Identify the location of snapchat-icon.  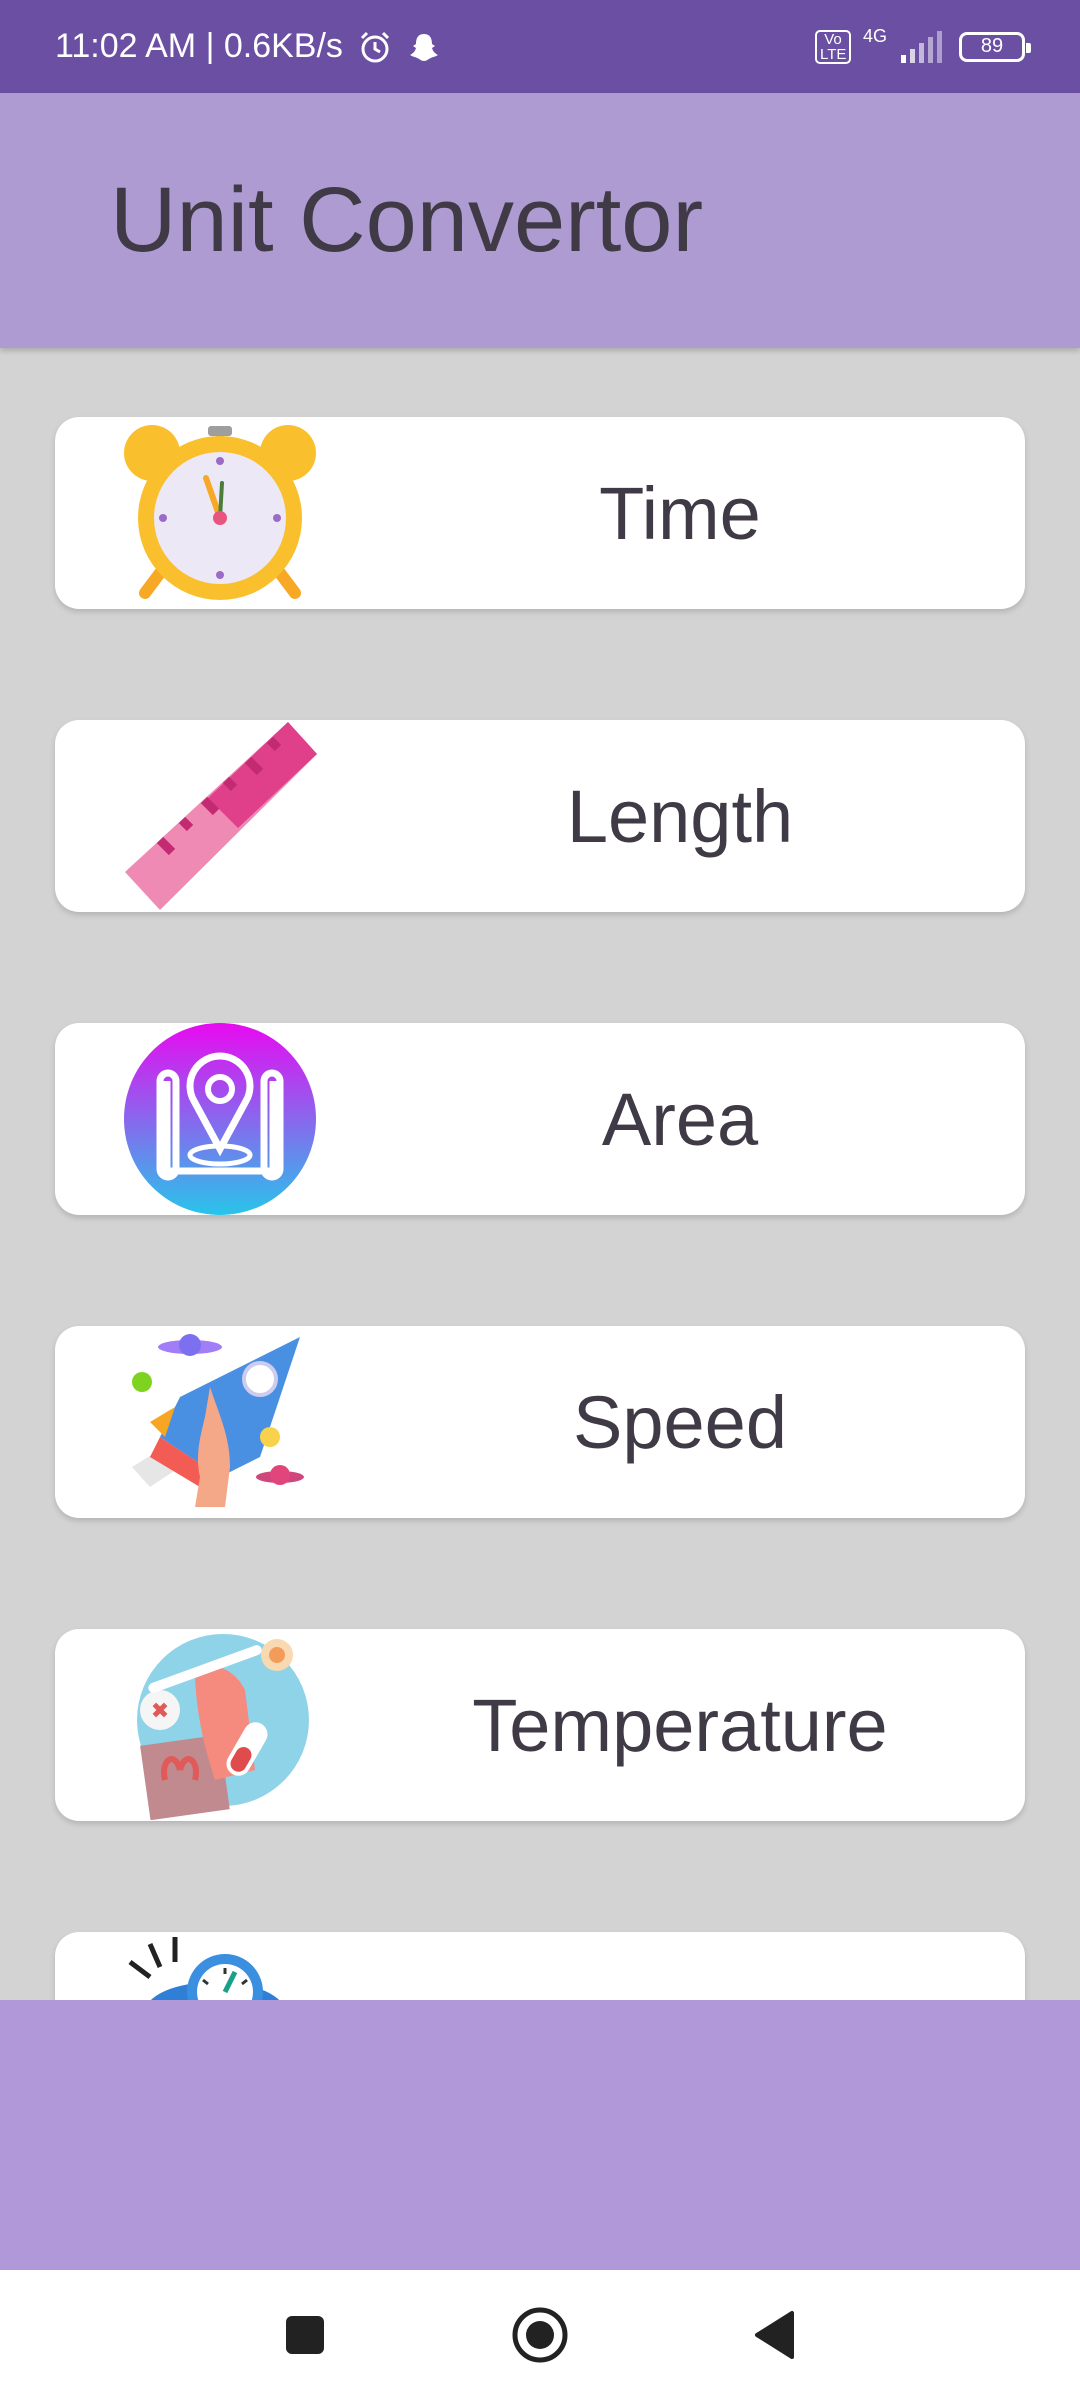
(424, 47).